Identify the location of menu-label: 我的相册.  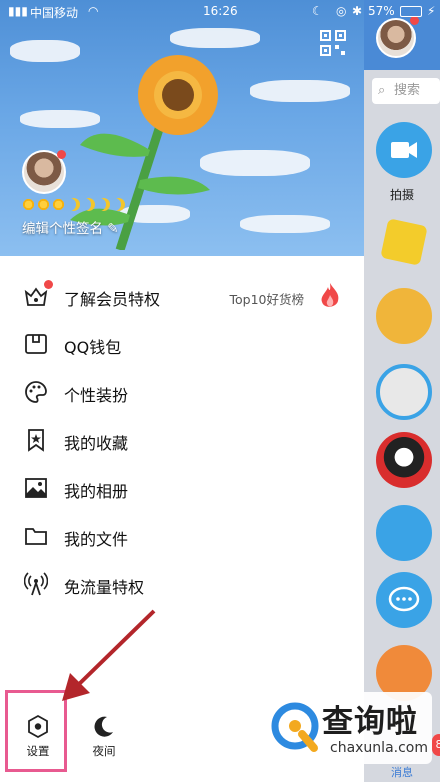
(96, 491).